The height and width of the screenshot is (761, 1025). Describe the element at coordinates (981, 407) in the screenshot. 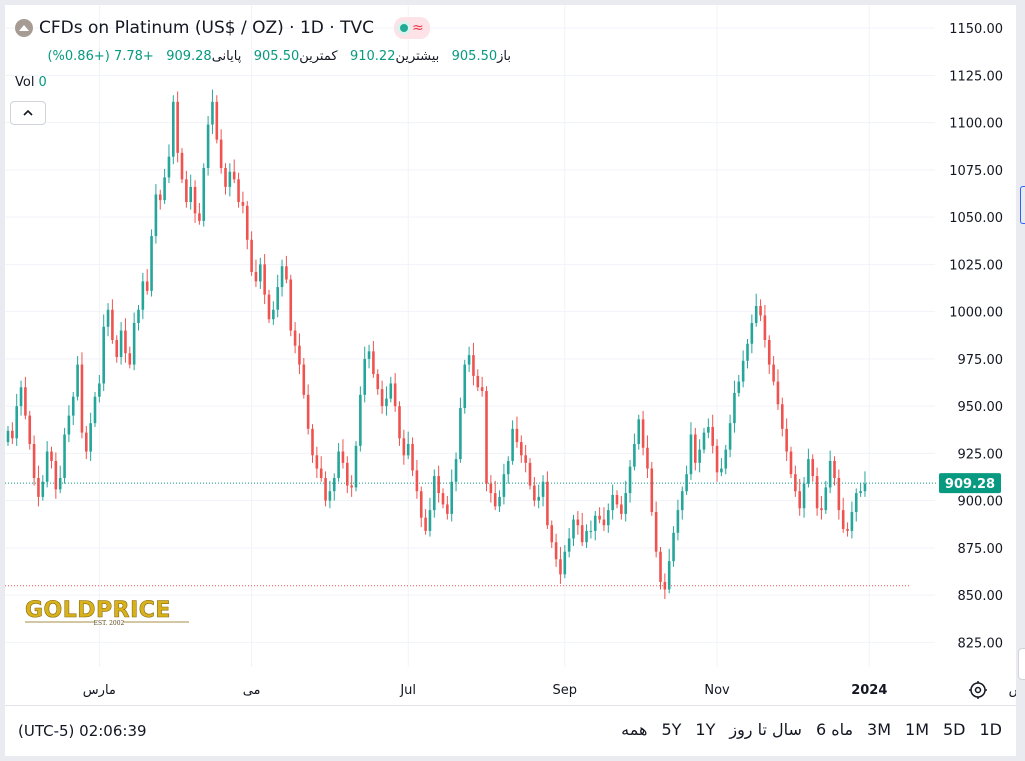

I see `y-tick-label: 950.00` at that location.